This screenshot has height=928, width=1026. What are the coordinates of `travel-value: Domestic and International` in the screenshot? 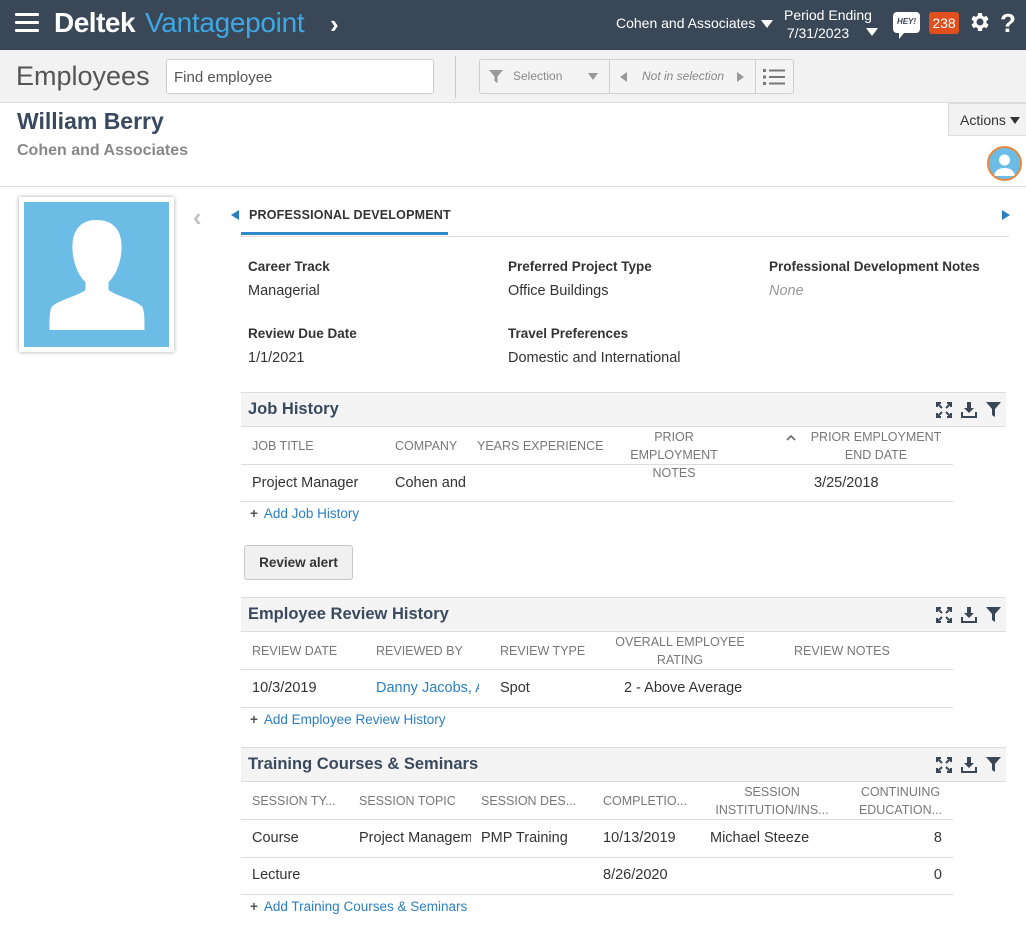 It's located at (594, 358).